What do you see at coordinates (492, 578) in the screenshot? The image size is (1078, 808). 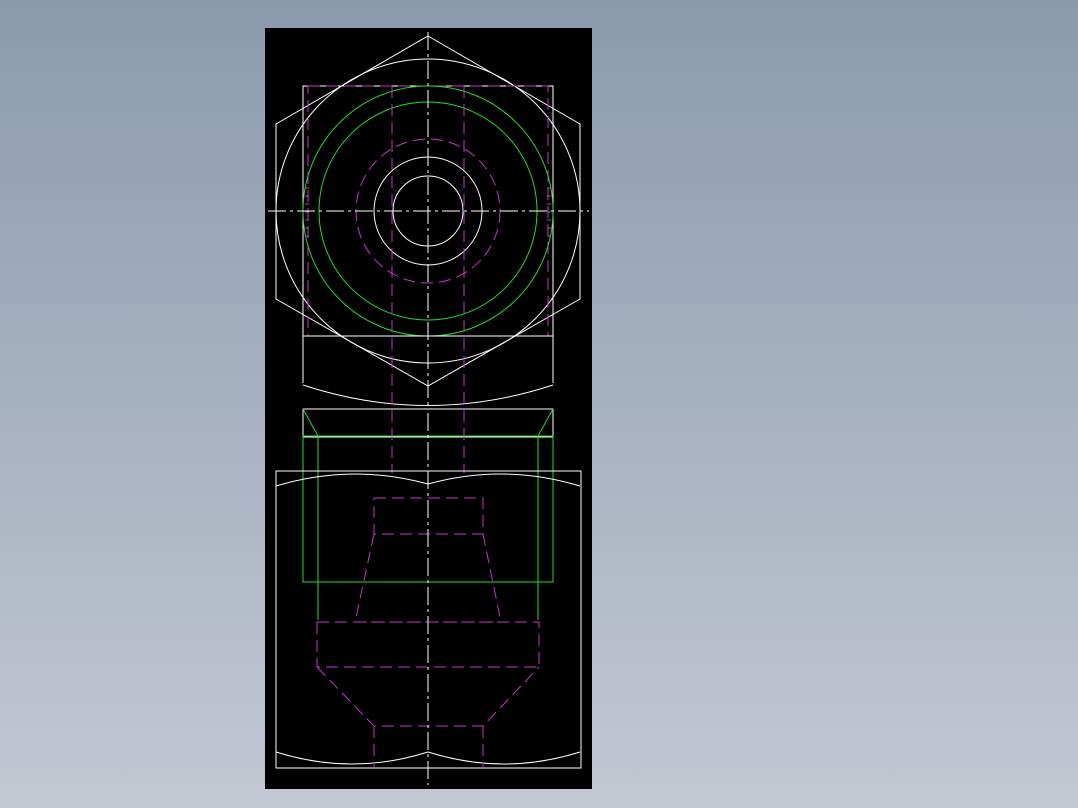 I see `hidden-cone-right` at bounding box center [492, 578].